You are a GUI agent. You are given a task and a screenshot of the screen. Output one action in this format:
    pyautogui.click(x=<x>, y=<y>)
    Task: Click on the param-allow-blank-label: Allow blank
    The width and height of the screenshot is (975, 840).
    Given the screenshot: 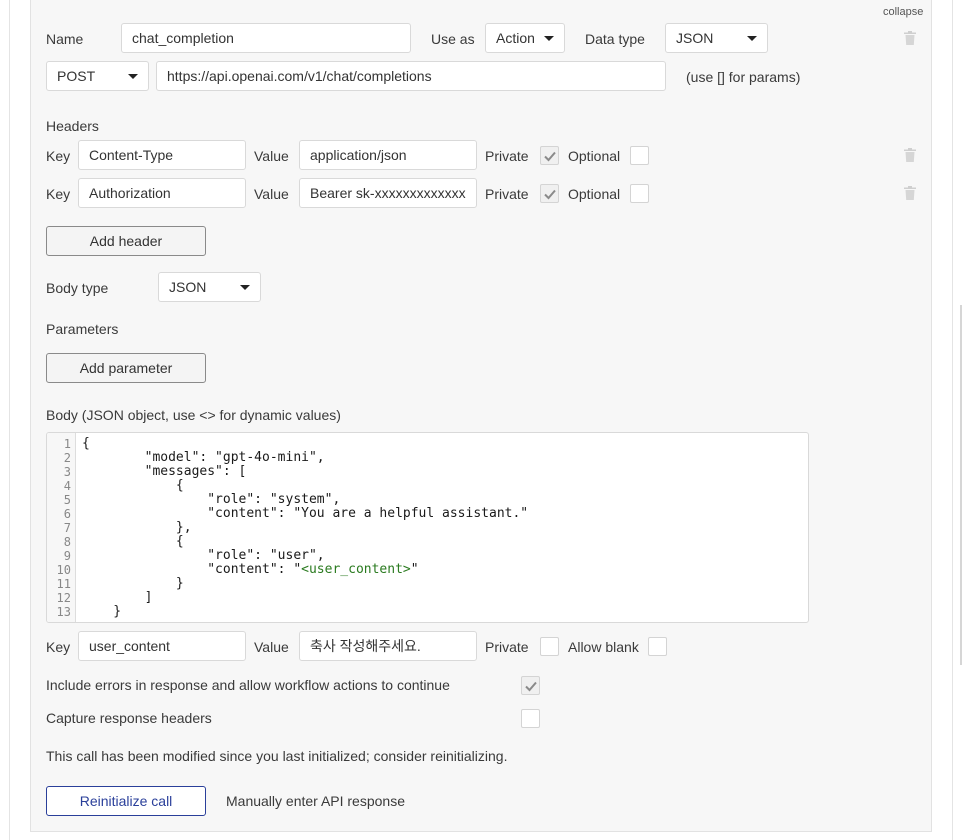 What is the action you would take?
    pyautogui.click(x=603, y=647)
    